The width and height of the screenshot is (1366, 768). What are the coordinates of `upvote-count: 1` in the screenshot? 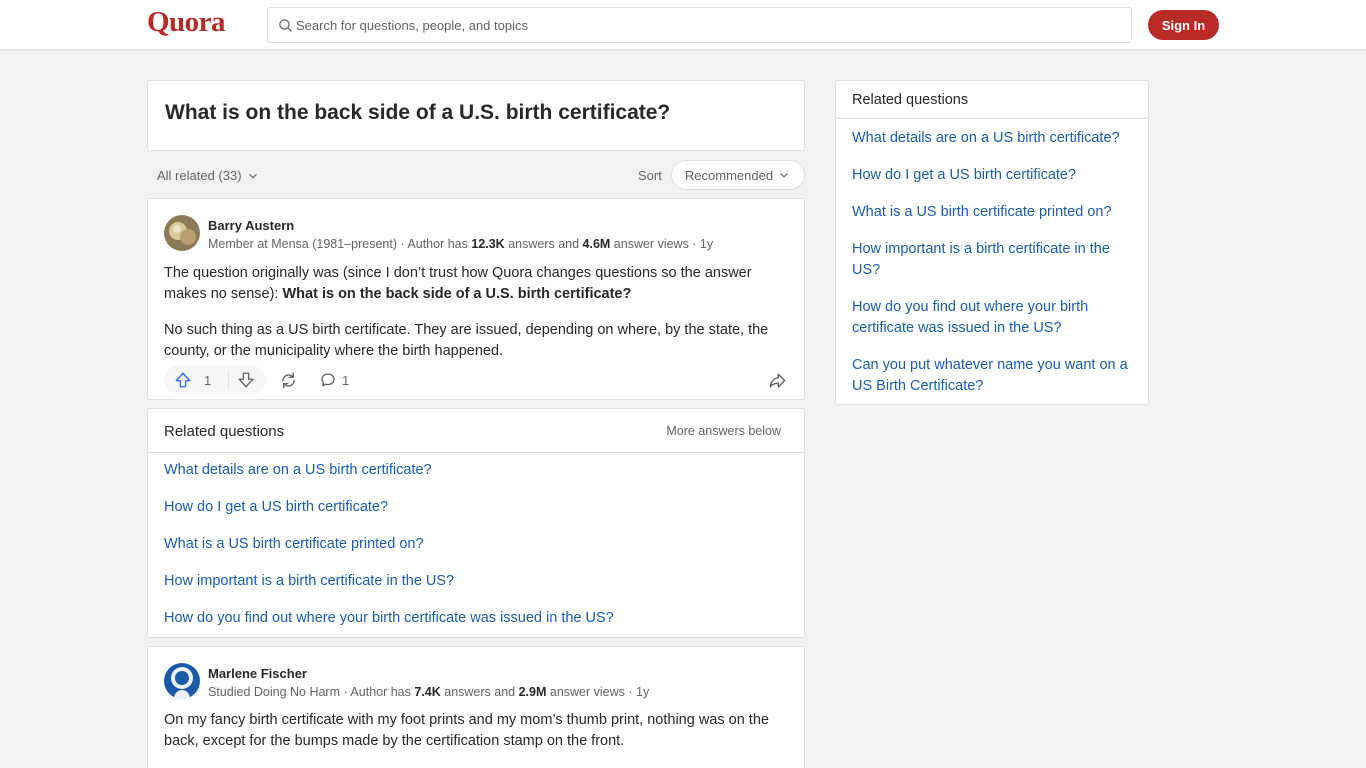 It's located at (208, 380).